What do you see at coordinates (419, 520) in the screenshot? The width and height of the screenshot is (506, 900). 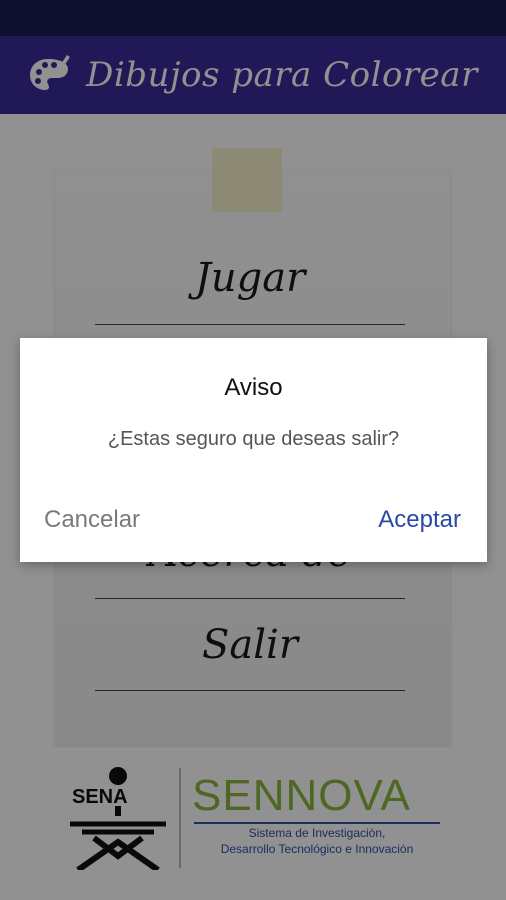 I see `accept-button: Aceptar` at bounding box center [419, 520].